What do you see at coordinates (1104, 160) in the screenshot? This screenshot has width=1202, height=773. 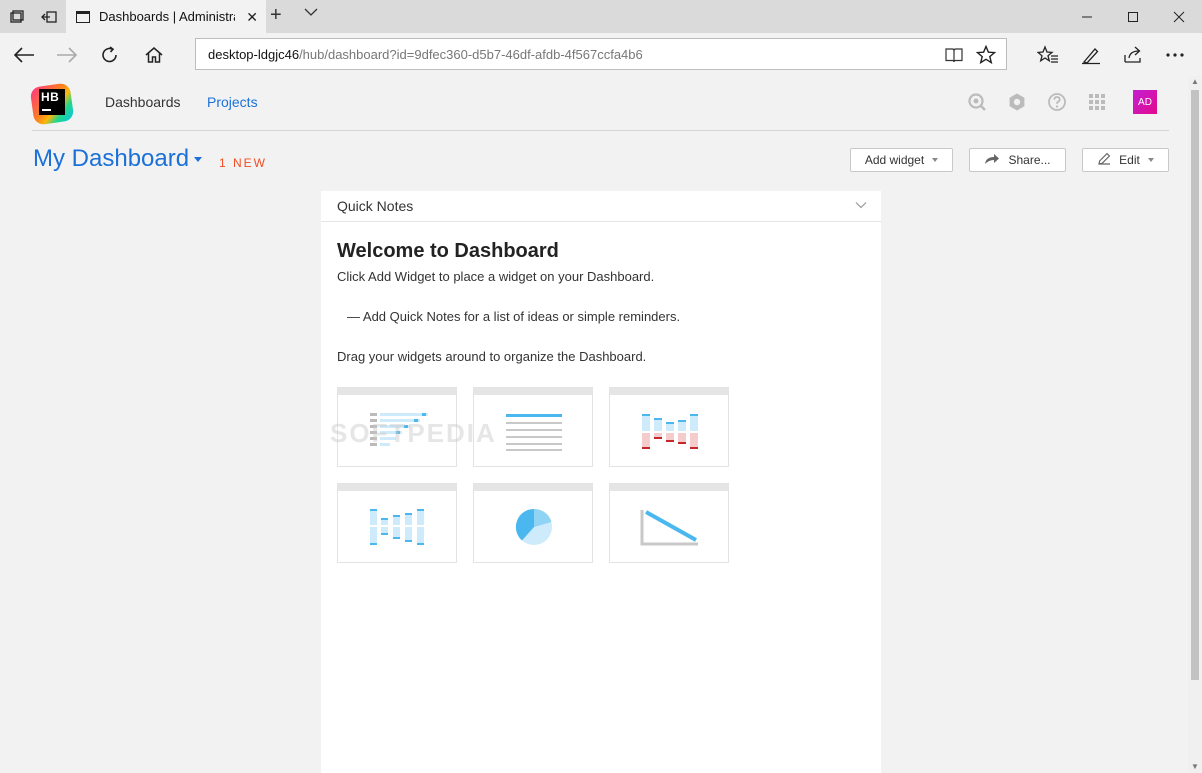 I see `pencil-icon` at bounding box center [1104, 160].